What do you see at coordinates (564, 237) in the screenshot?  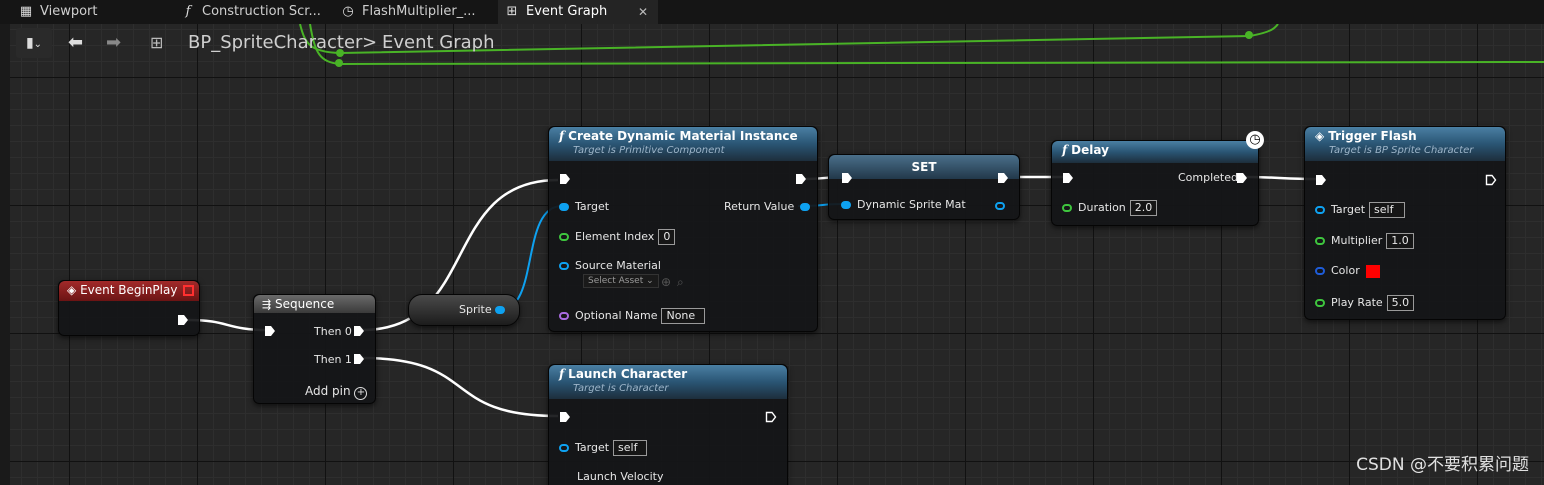 I see `int-pin-icon` at bounding box center [564, 237].